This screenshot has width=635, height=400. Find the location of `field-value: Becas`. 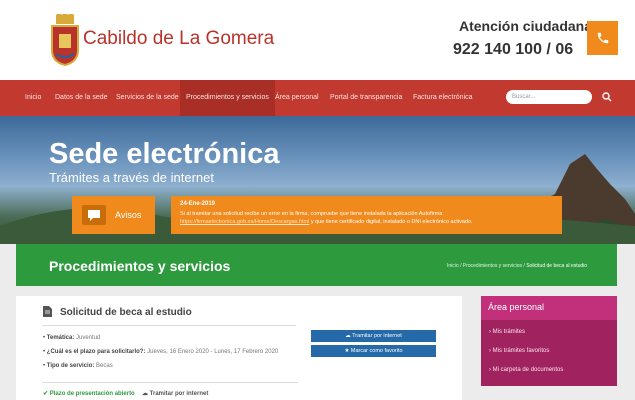

field-value: Becas is located at coordinates (104, 366).